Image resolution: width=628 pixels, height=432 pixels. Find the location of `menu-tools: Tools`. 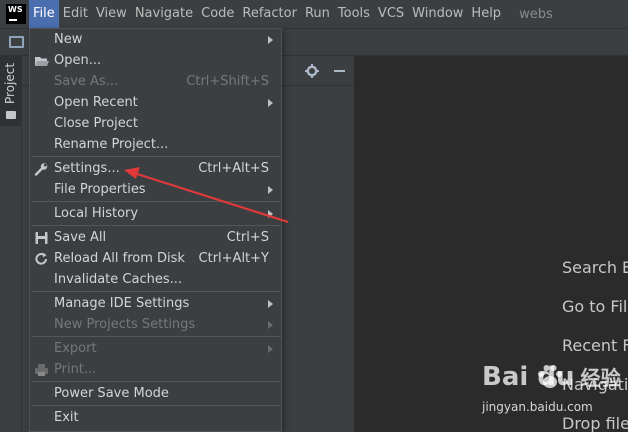

menu-tools: Tools is located at coordinates (354, 14).